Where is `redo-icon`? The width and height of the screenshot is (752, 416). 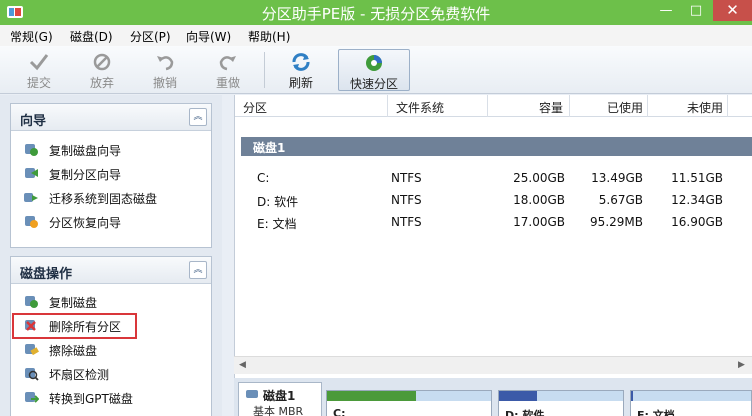
redo-icon is located at coordinates (227, 63).